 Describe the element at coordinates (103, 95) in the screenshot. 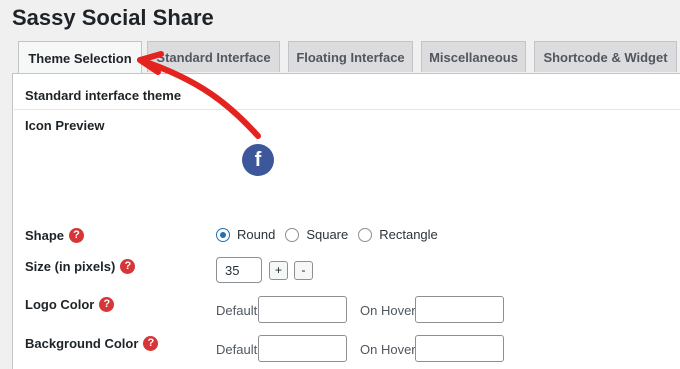

I see `section-heading: Standard interface theme` at that location.